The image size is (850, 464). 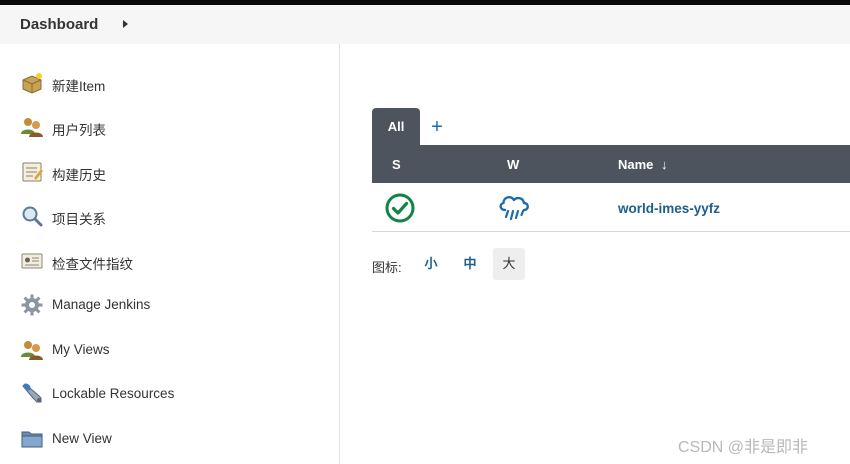 What do you see at coordinates (437, 127) in the screenshot?
I see `add-view-button: +` at bounding box center [437, 127].